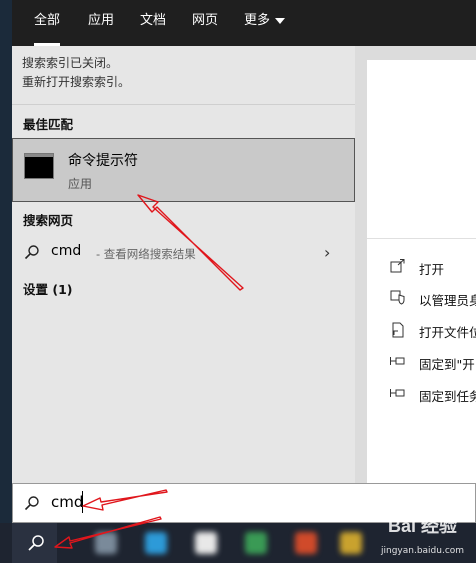 Image resolution: width=476 pixels, height=563 pixels. I want to click on watermark-url: jingyan.baidu.com, so click(423, 551).